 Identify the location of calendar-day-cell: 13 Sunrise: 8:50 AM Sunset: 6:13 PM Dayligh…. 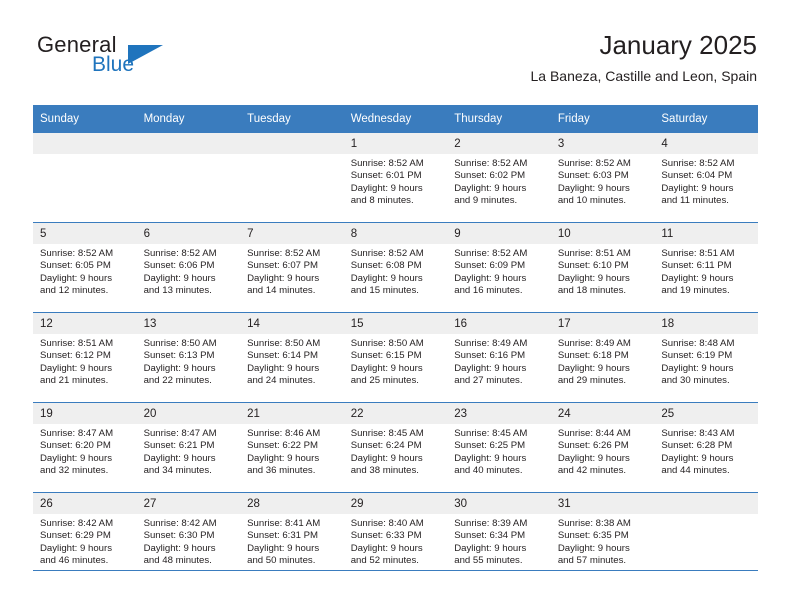
(188, 357).